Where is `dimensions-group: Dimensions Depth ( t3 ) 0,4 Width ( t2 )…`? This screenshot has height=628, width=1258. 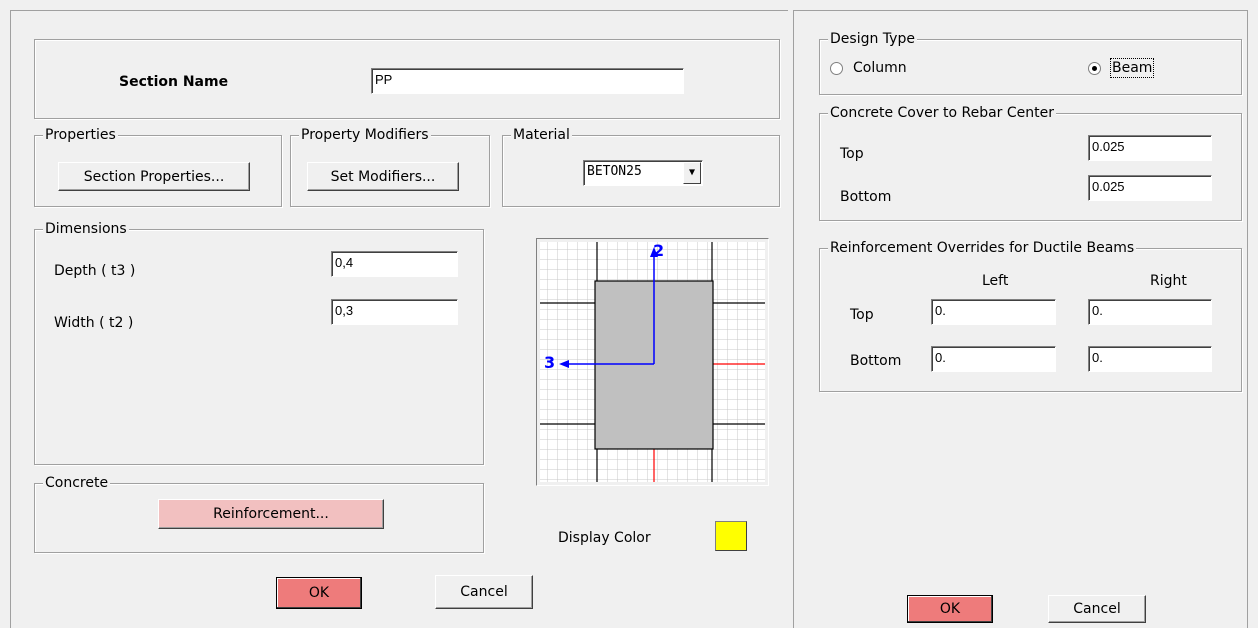 dimensions-group: Dimensions Depth ( t3 ) 0,4 Width ( t2 )… is located at coordinates (259, 342).